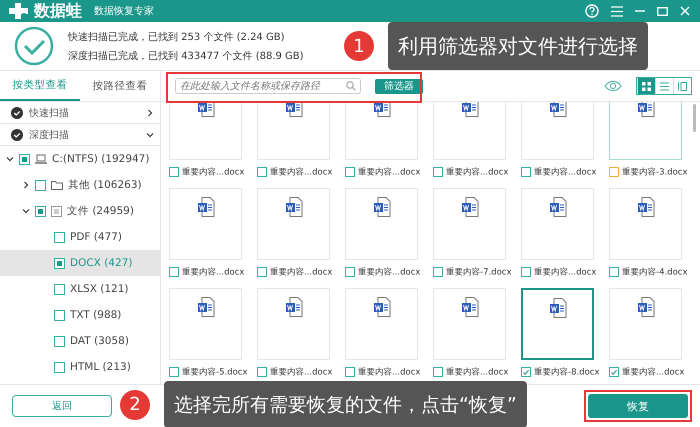 The image size is (700, 427). What do you see at coordinates (359, 46) in the screenshot?
I see `step-number: 1` at bounding box center [359, 46].